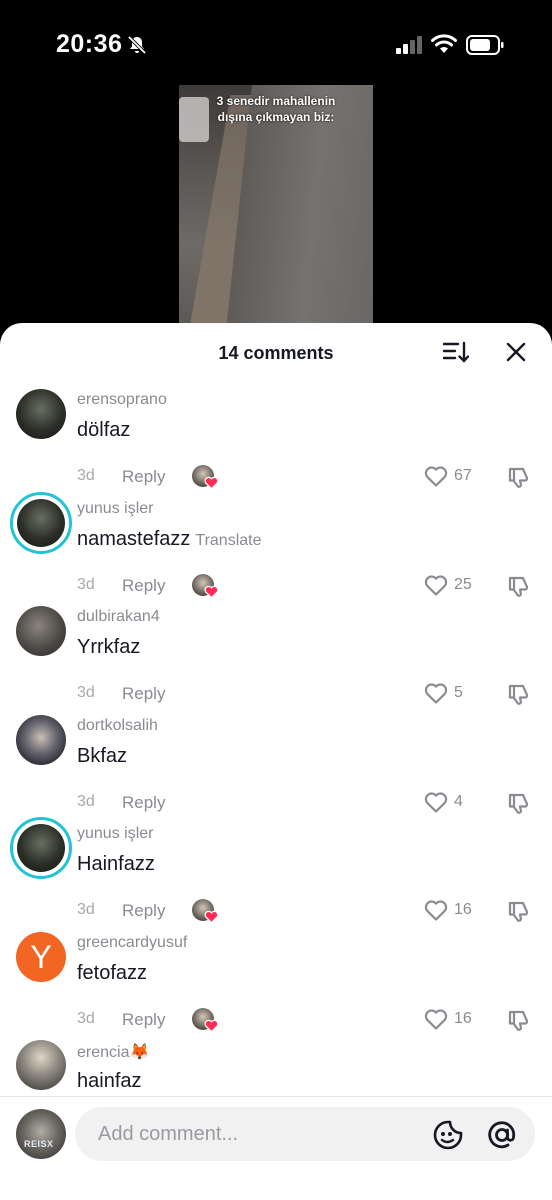  What do you see at coordinates (41, 1134) in the screenshot?
I see `my-avatar: REISX` at bounding box center [41, 1134].